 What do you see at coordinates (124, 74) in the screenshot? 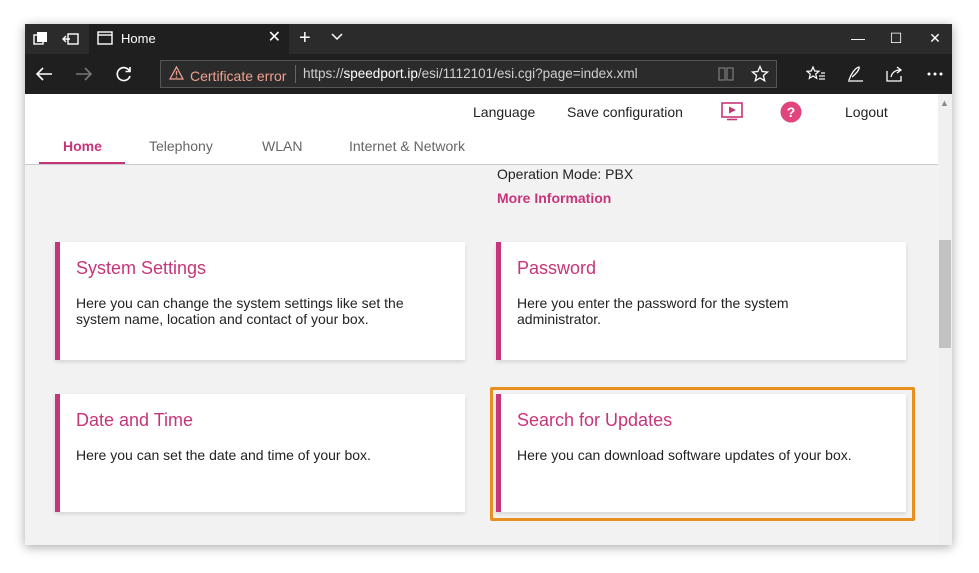
I see `refresh-icon` at bounding box center [124, 74].